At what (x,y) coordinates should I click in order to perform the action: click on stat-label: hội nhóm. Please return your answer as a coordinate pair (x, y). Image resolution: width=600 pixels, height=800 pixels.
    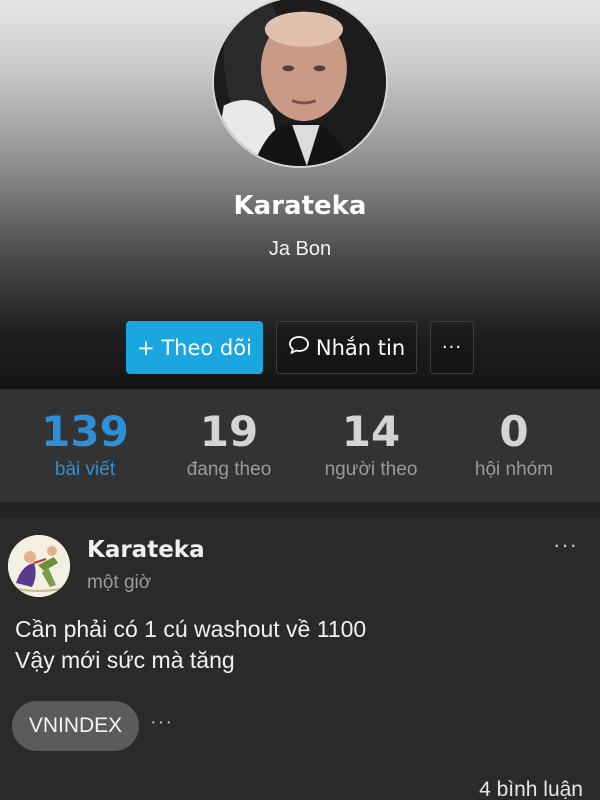
    Looking at the image, I should click on (514, 469).